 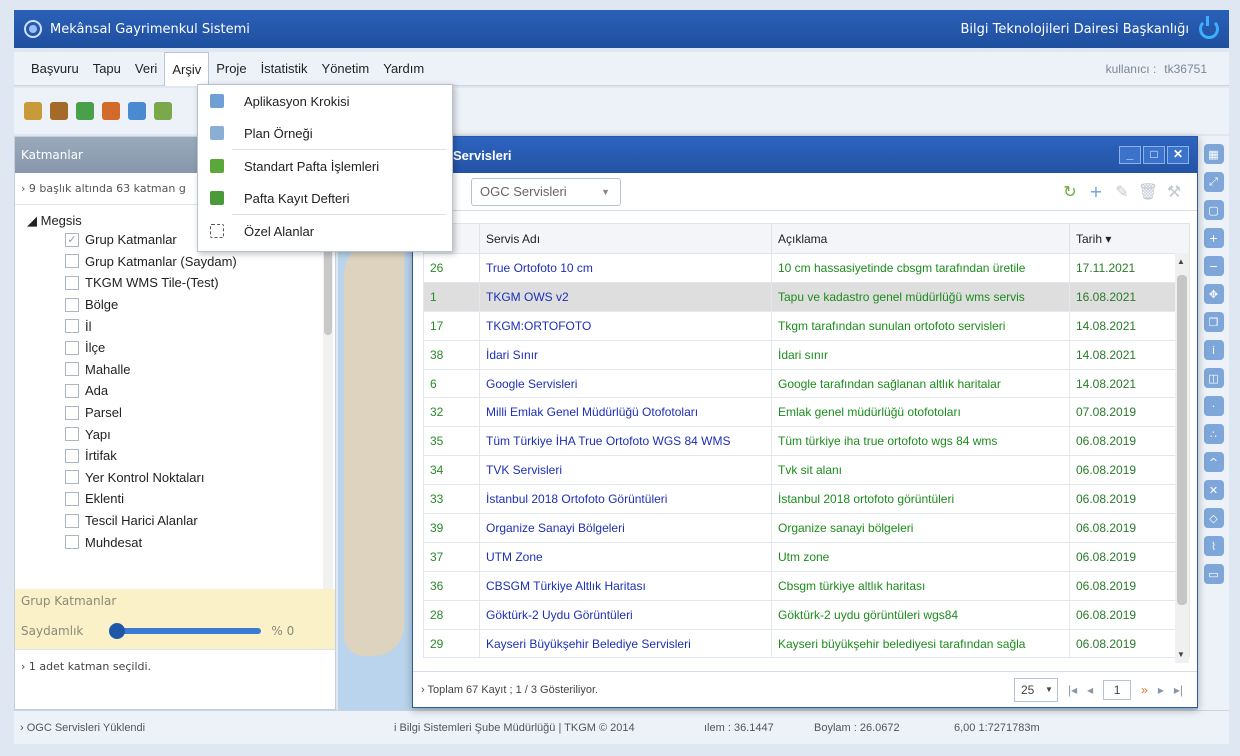 What do you see at coordinates (1213, 294) in the screenshot?
I see `pan-icon: ✥` at bounding box center [1213, 294].